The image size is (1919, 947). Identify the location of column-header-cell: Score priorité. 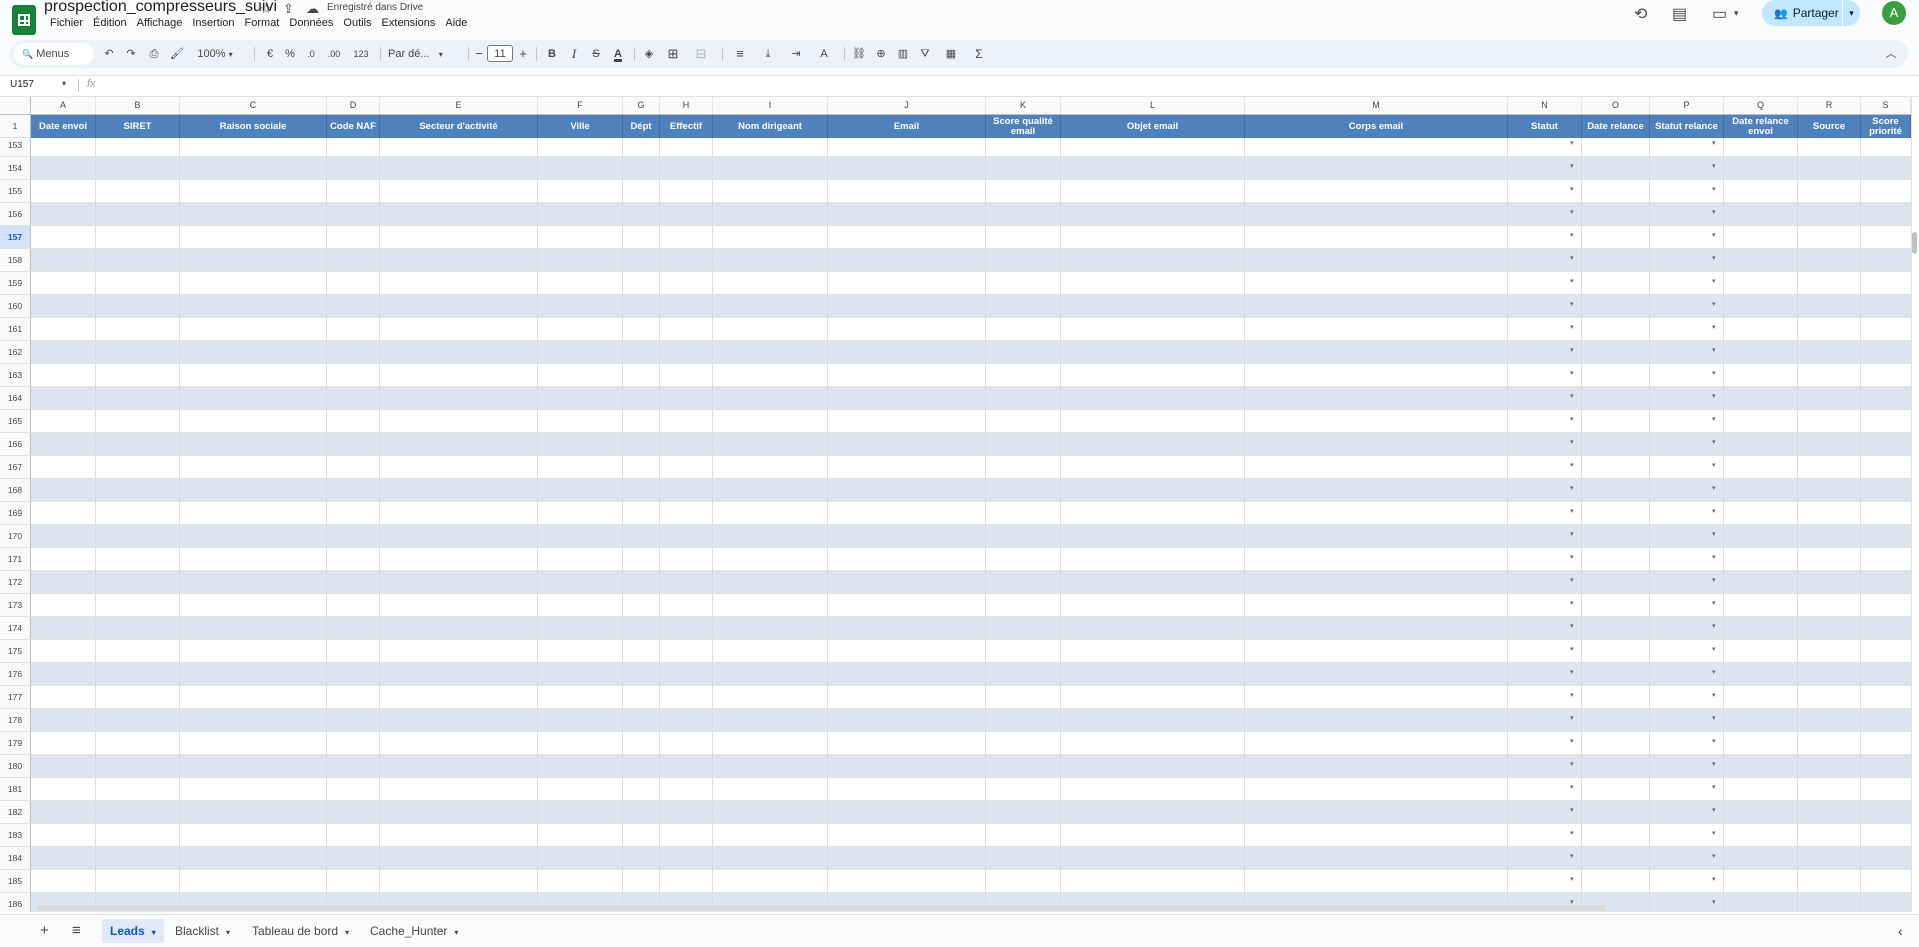
(1886, 126).